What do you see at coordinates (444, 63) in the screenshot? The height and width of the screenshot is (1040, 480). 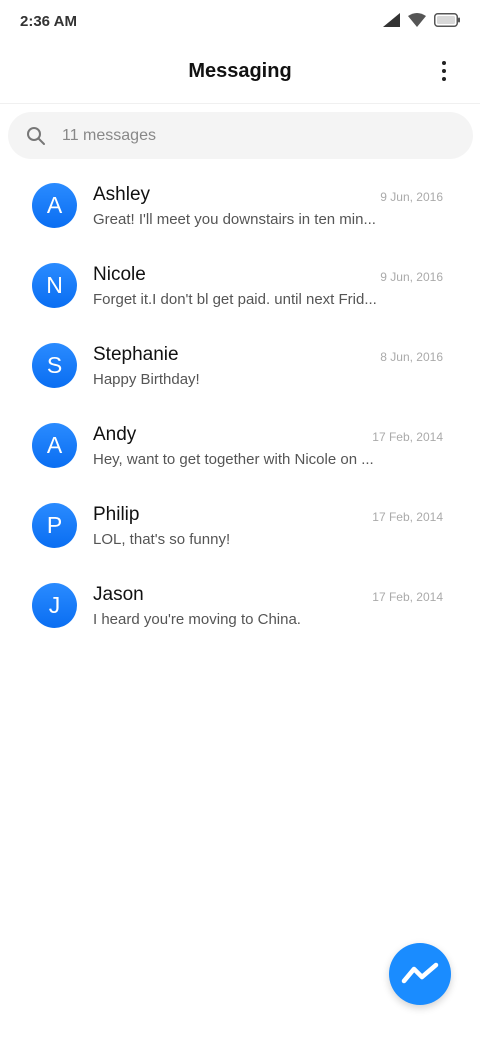 I see `more-vert-icon` at bounding box center [444, 63].